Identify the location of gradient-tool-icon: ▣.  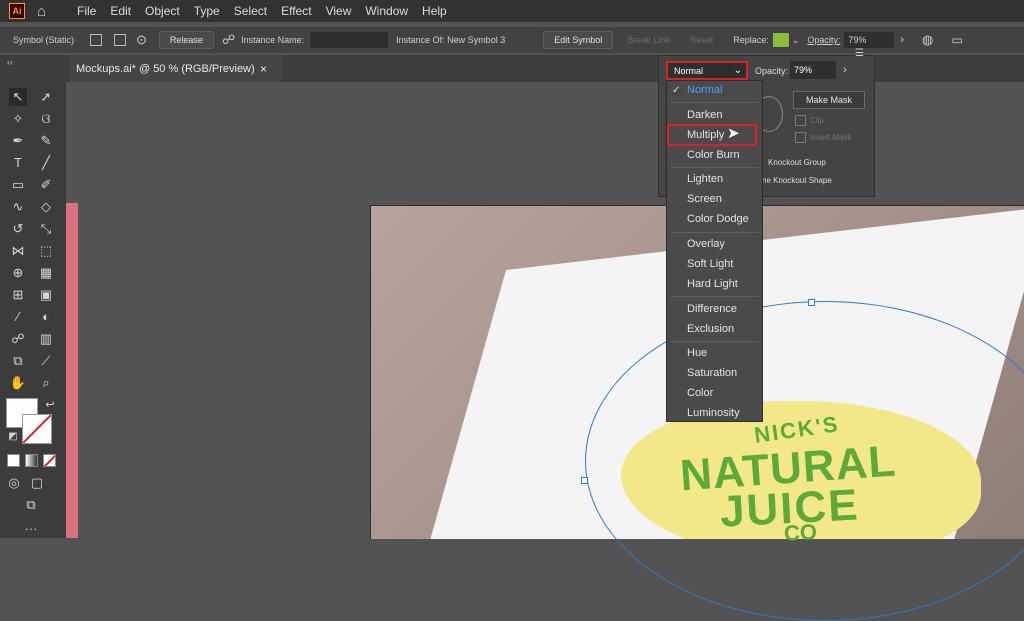
(46, 295).